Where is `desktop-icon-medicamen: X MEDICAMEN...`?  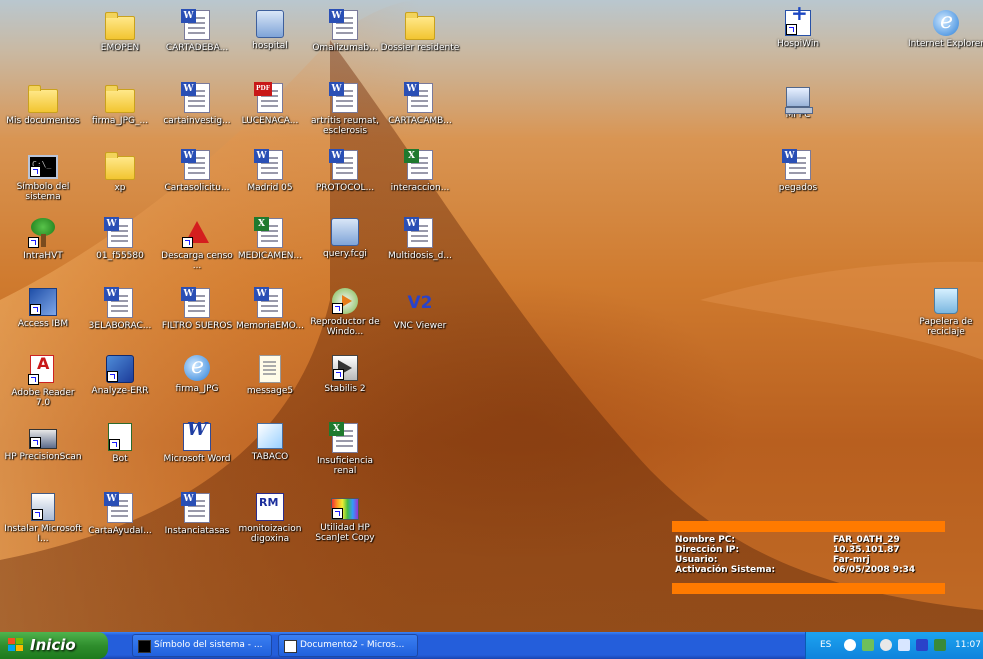
desktop-icon-medicamen: X MEDICAMEN... is located at coordinates (270, 239).